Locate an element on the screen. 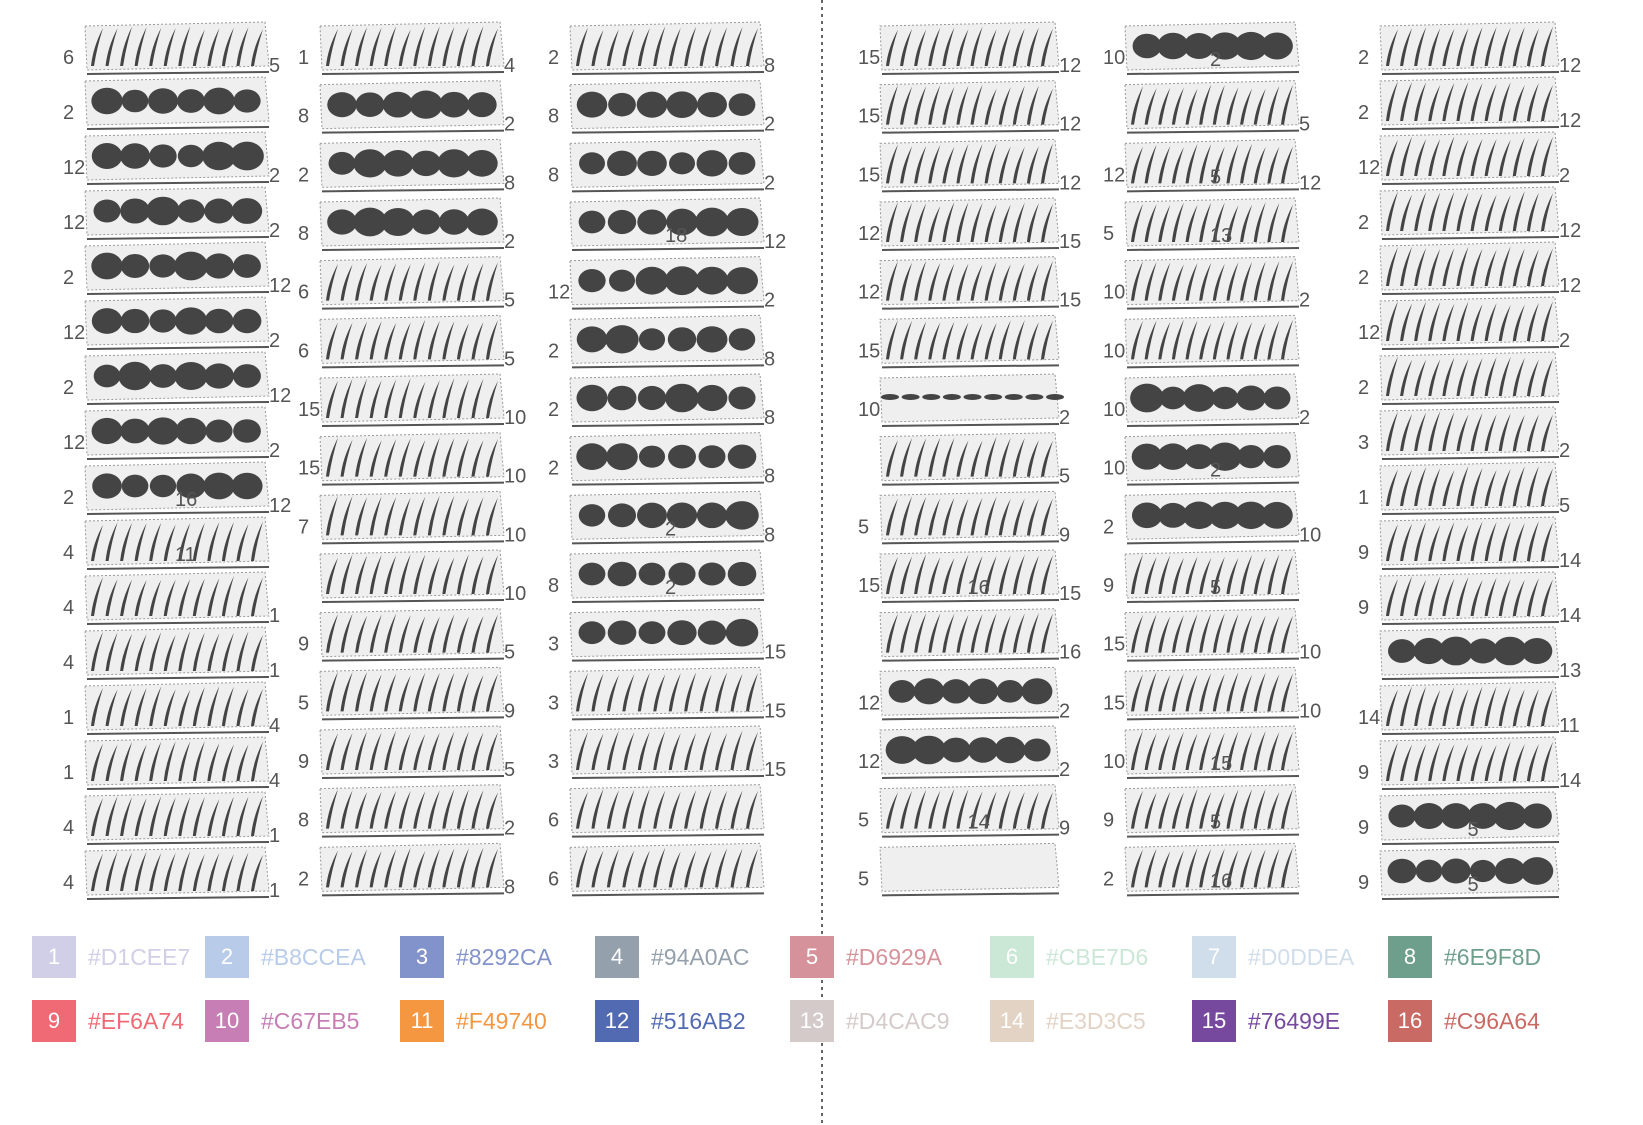 This screenshot has height=1125, width=1643. strip-label-right: 13 is located at coordinates (1570, 671).